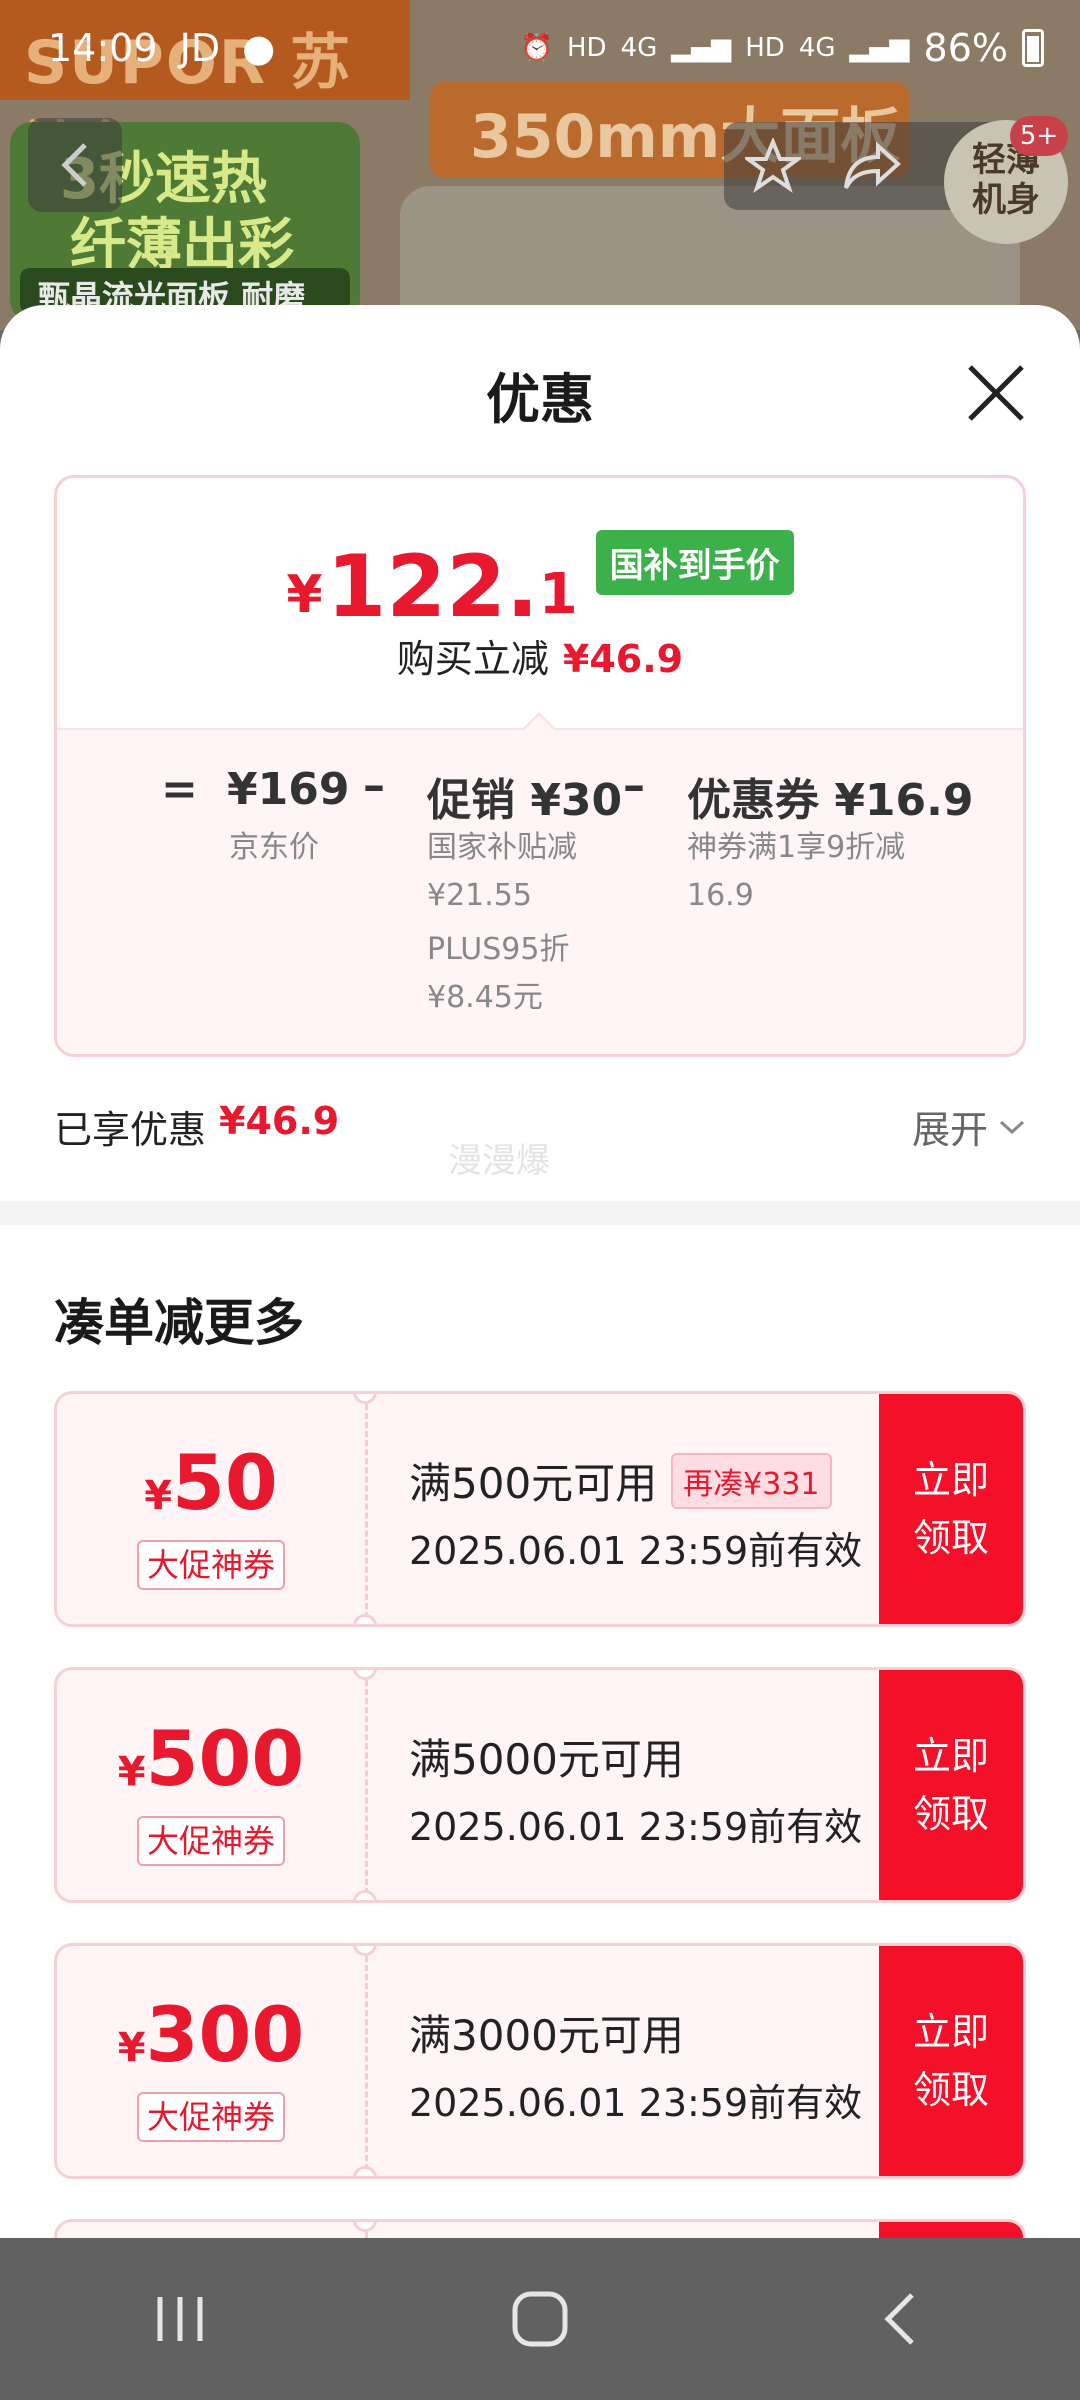 The image size is (1080, 2400). Describe the element at coordinates (103, 48) in the screenshot. I see `clock: 14:09` at that location.